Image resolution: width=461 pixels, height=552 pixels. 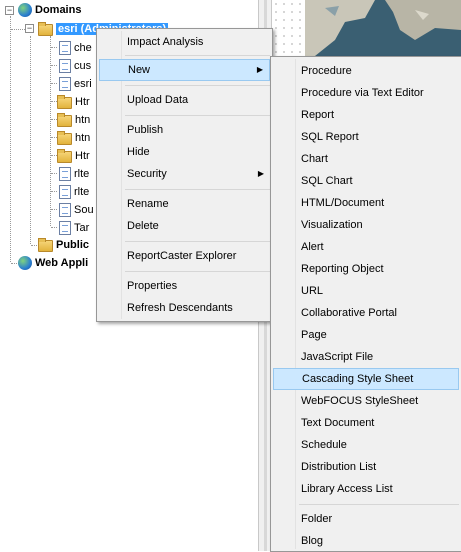 I want to click on tree-item-label: rlte, so click(x=82, y=191).